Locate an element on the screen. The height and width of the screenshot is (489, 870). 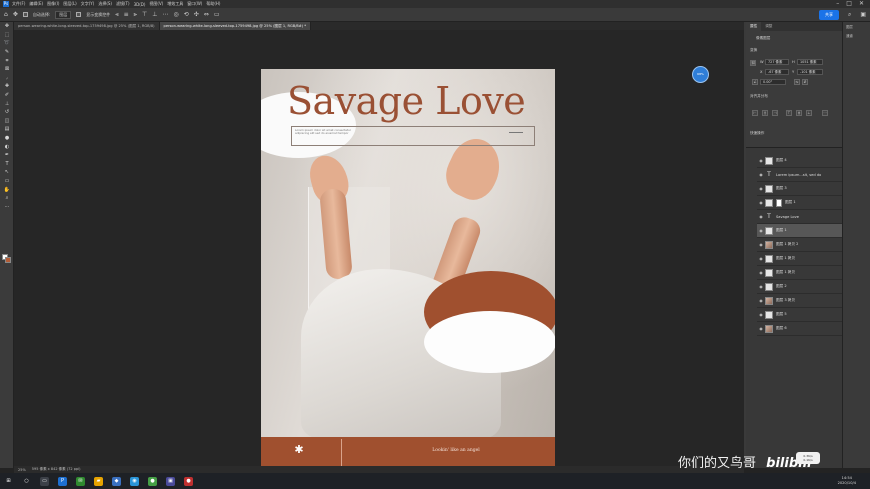
align-top-edge-icon: ⊤ is located at coordinates (789, 113).